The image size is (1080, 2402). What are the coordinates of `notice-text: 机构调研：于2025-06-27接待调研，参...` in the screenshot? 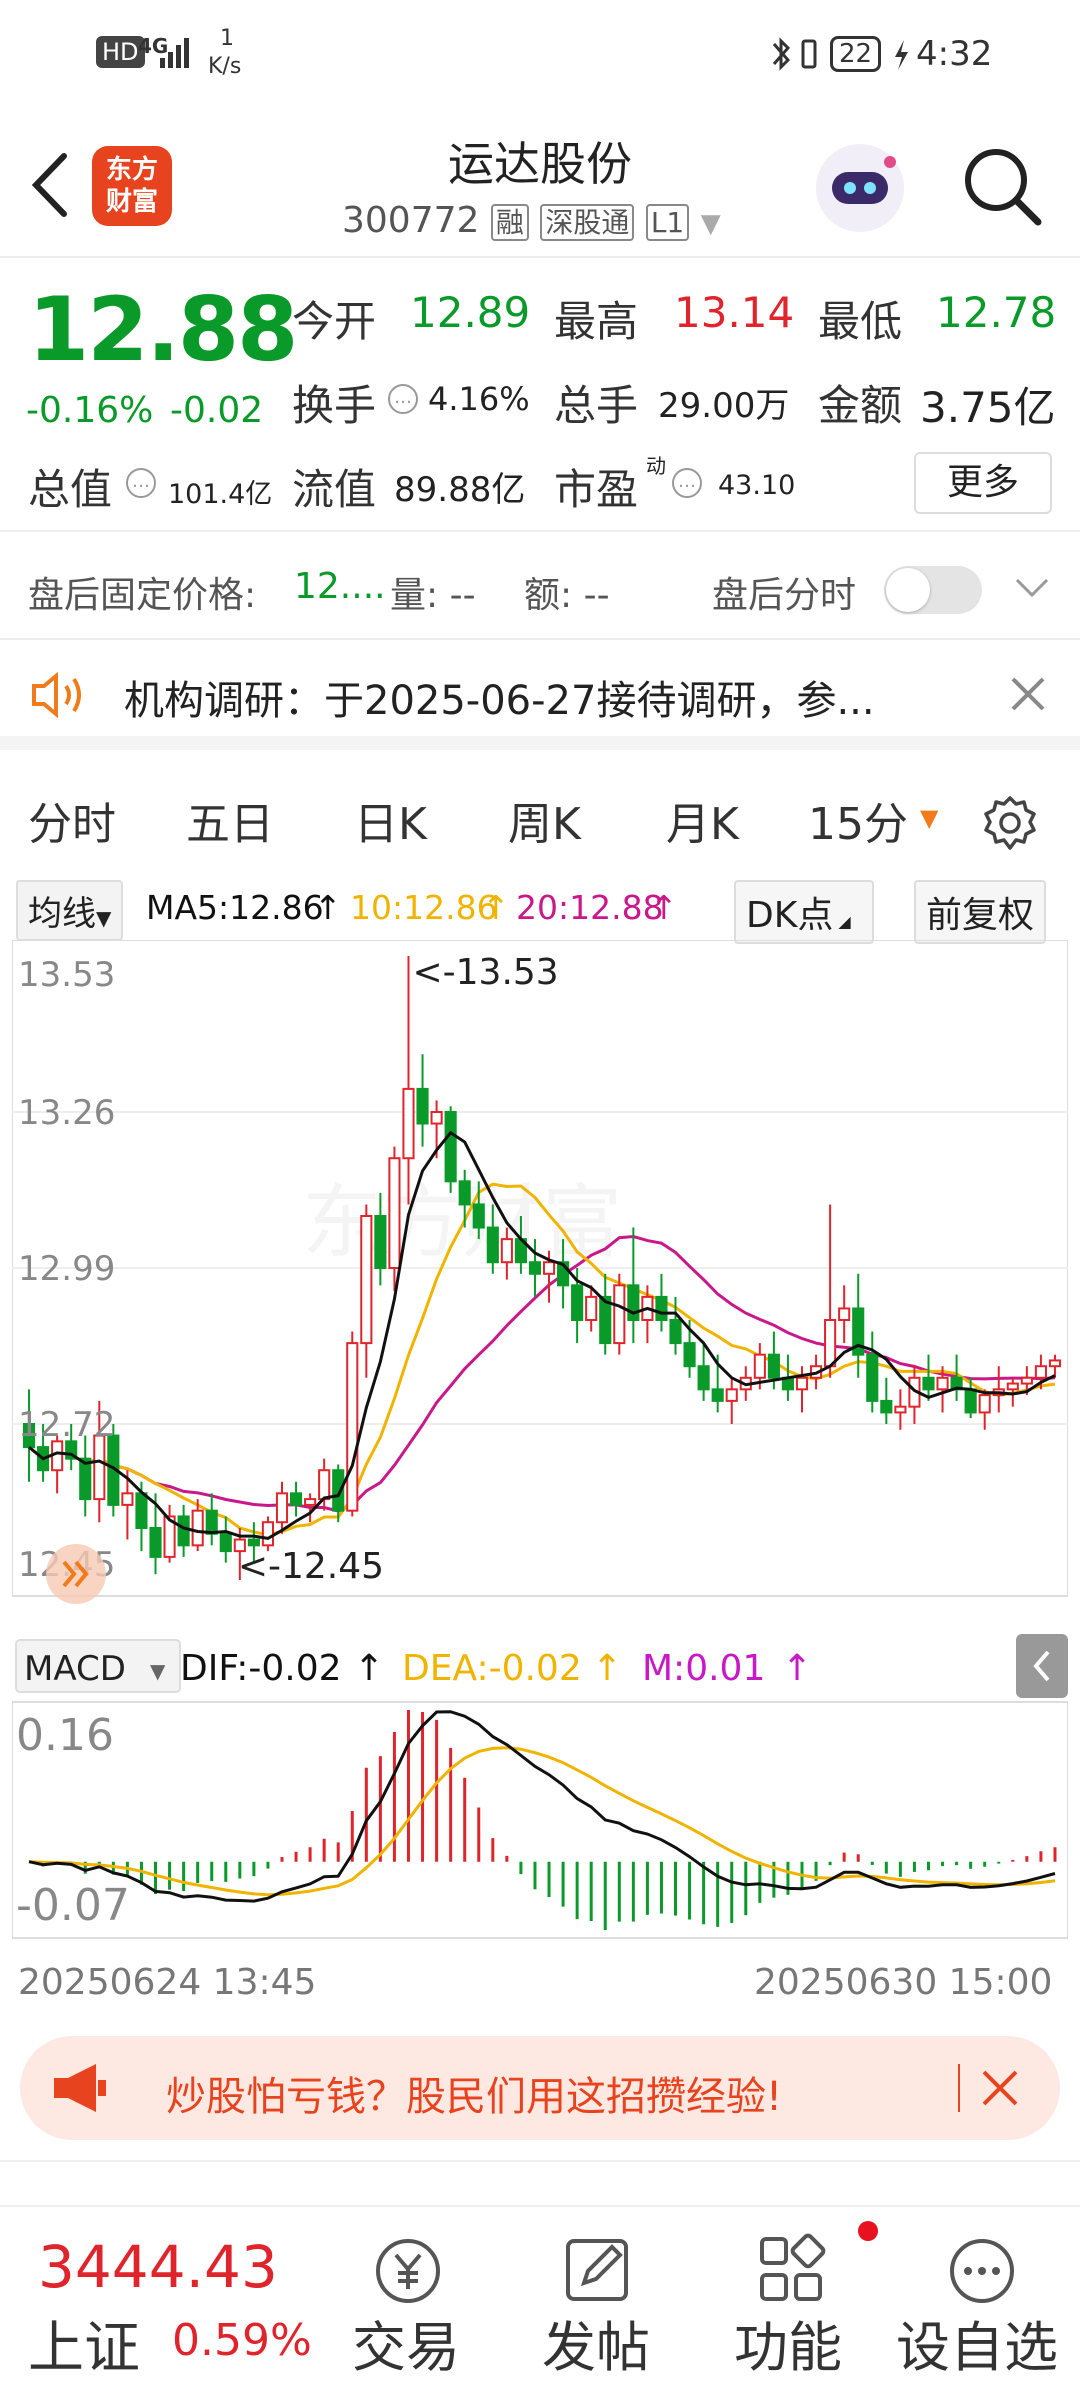 It's located at (499, 701).